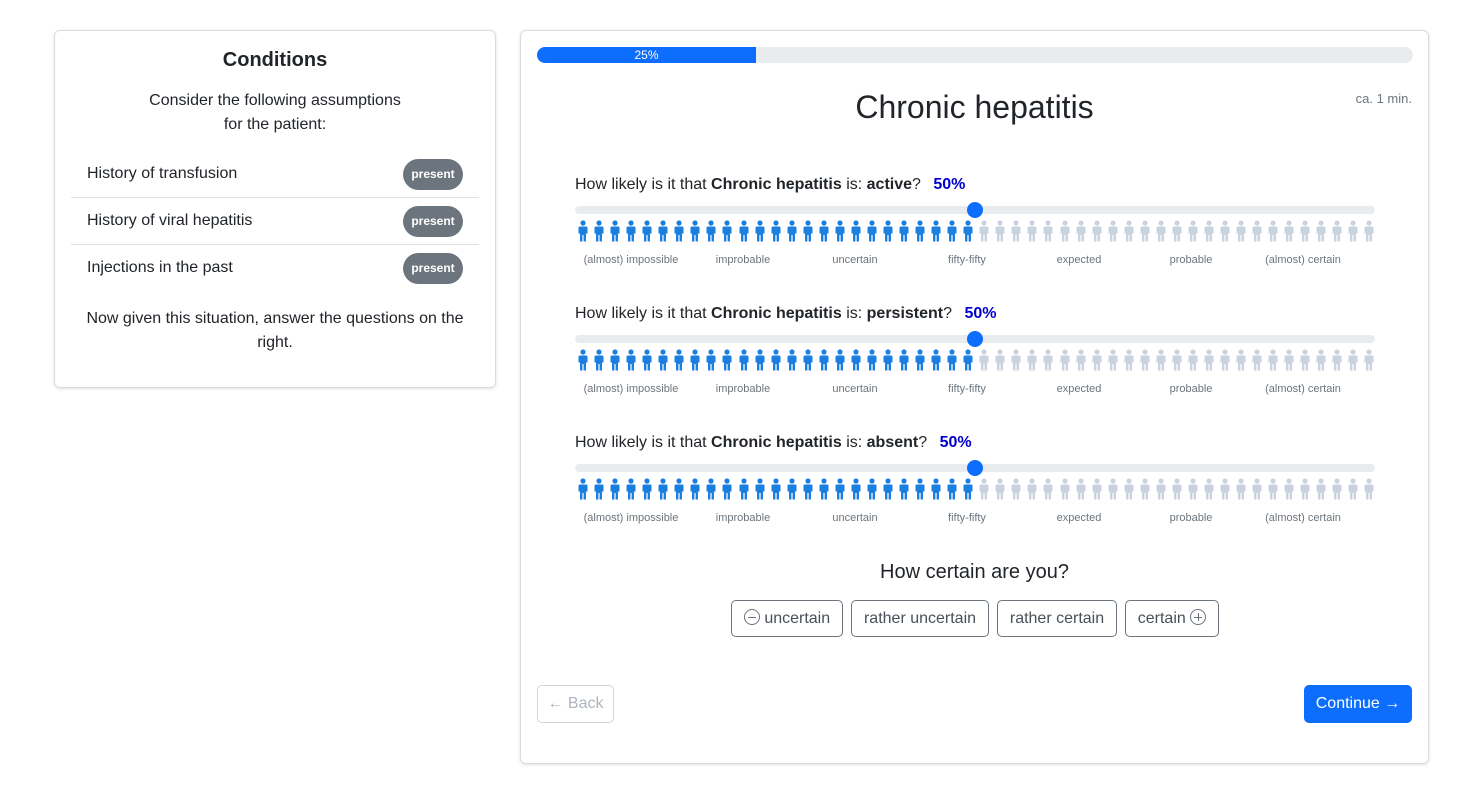  I want to click on certainty-rather-certain-button: rather certain, so click(1057, 618).